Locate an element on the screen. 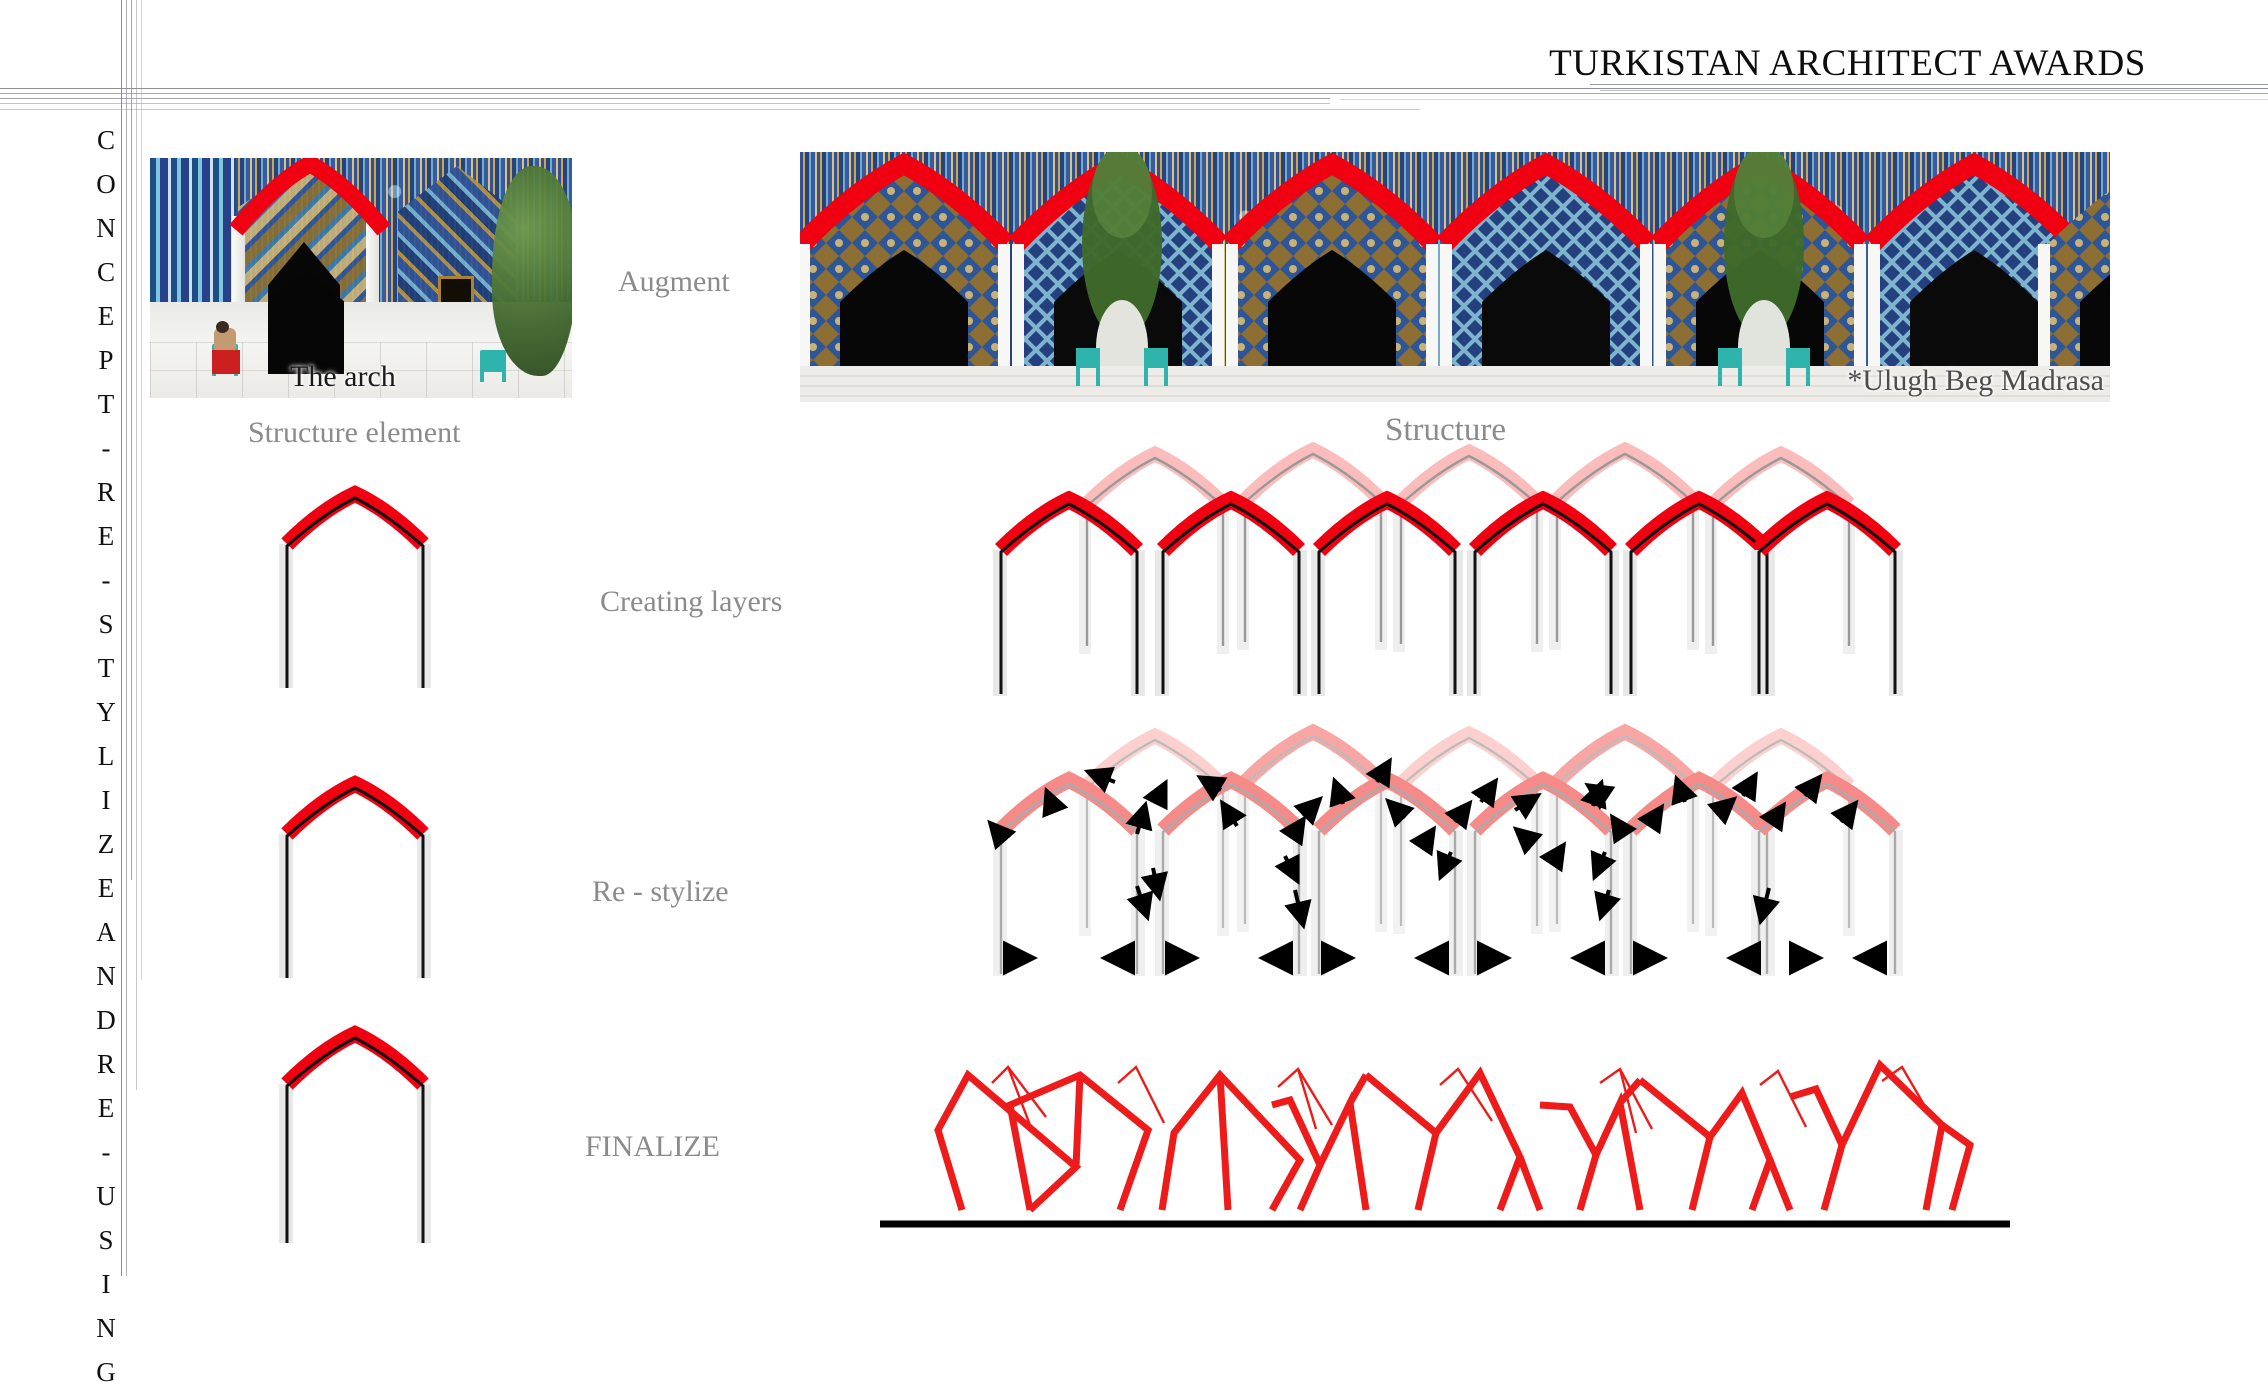 This screenshot has height=1394, width=2268. chair-right is located at coordinates (493, 366).